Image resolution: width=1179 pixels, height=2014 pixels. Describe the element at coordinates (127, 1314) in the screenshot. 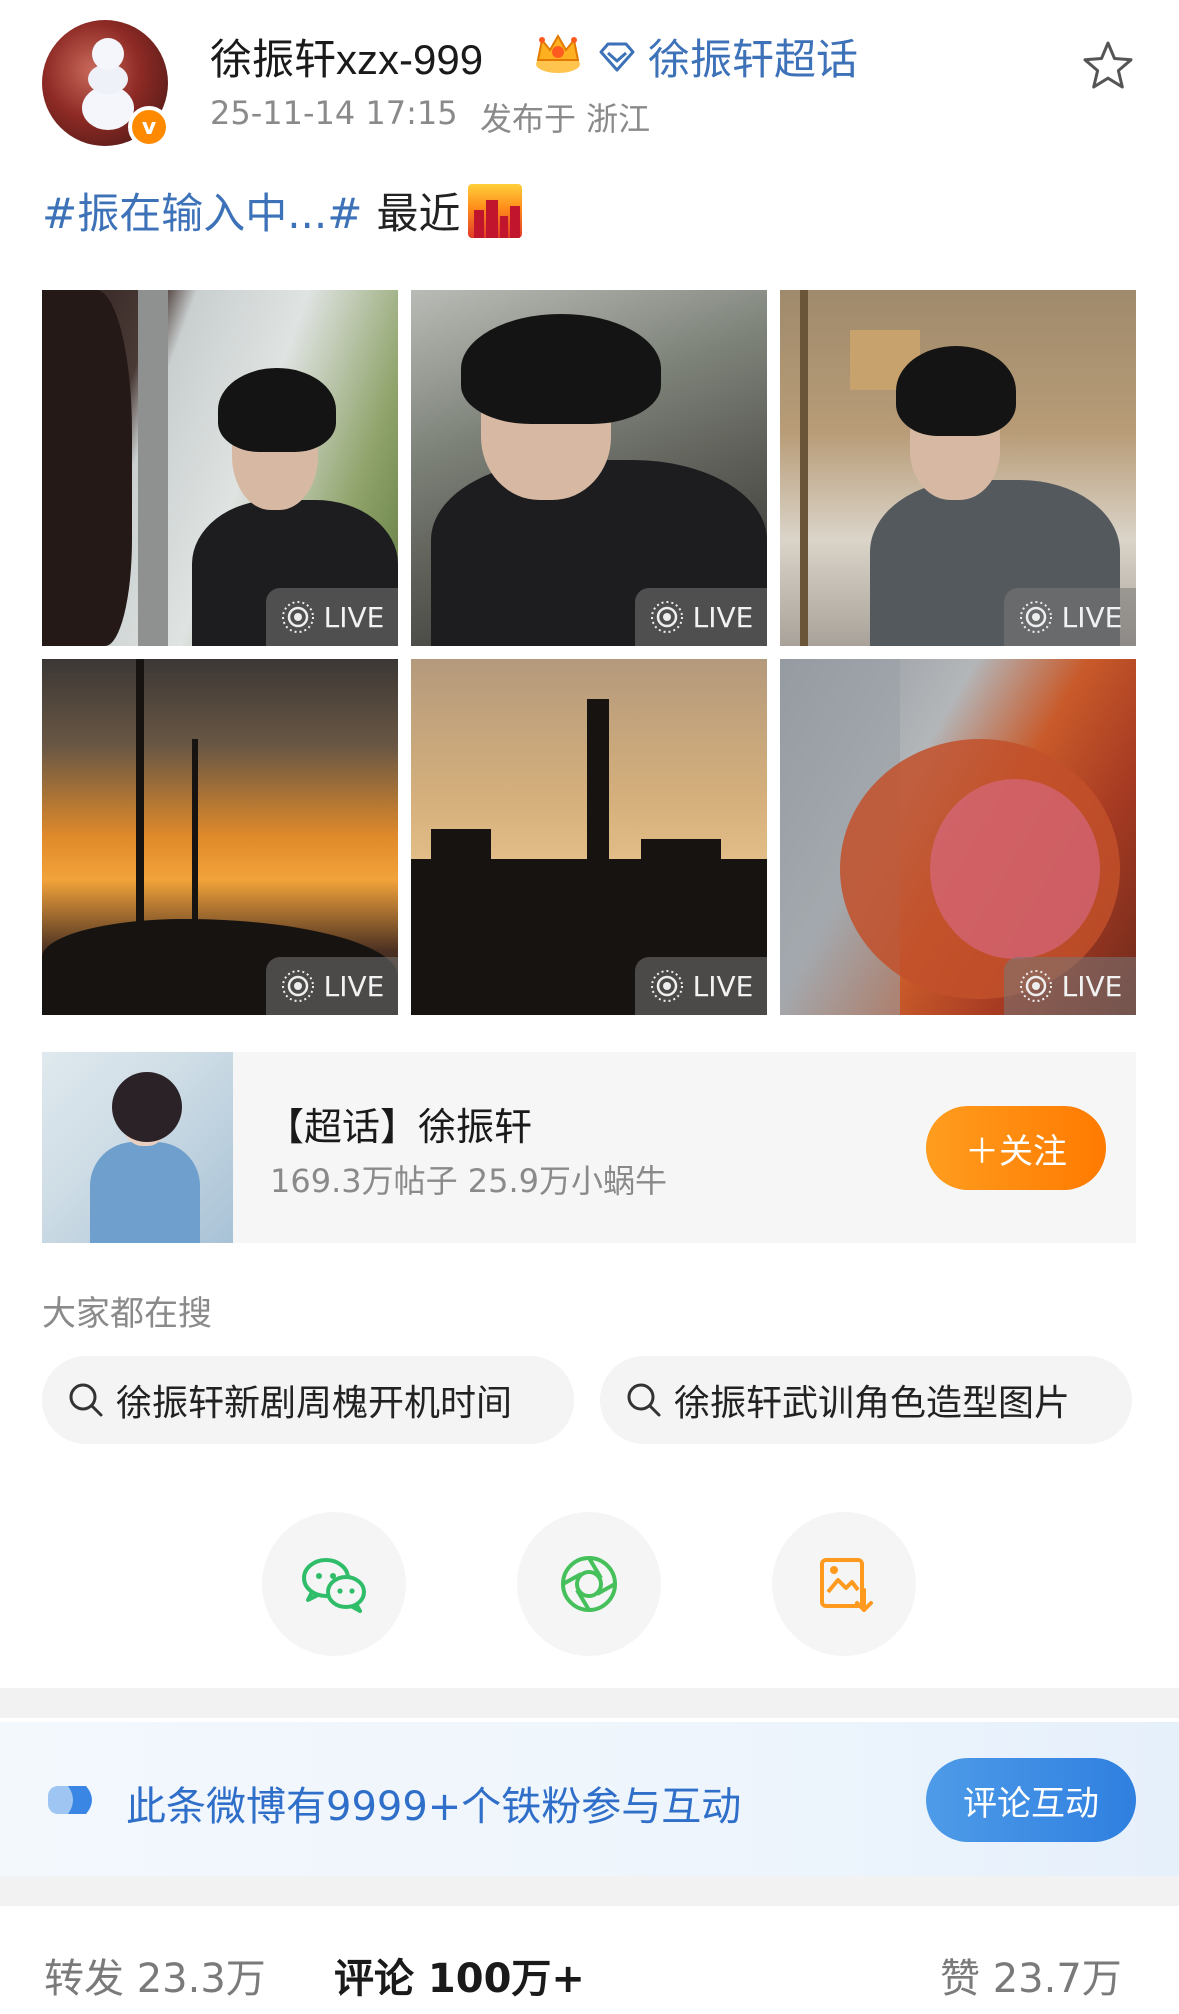

I see `hot-search-title: 大家都在搜` at that location.